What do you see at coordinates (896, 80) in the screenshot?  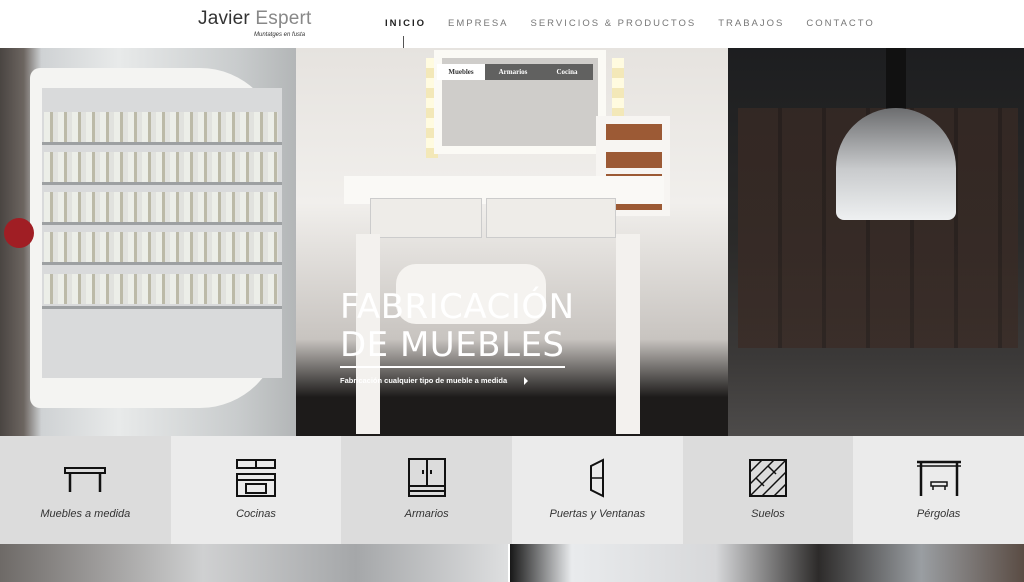 I see `lamp-stem` at bounding box center [896, 80].